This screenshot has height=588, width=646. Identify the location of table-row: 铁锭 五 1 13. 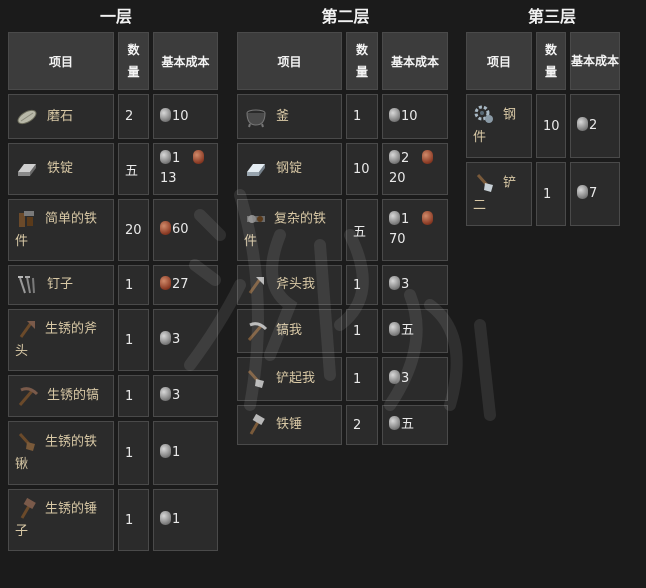
(113, 169).